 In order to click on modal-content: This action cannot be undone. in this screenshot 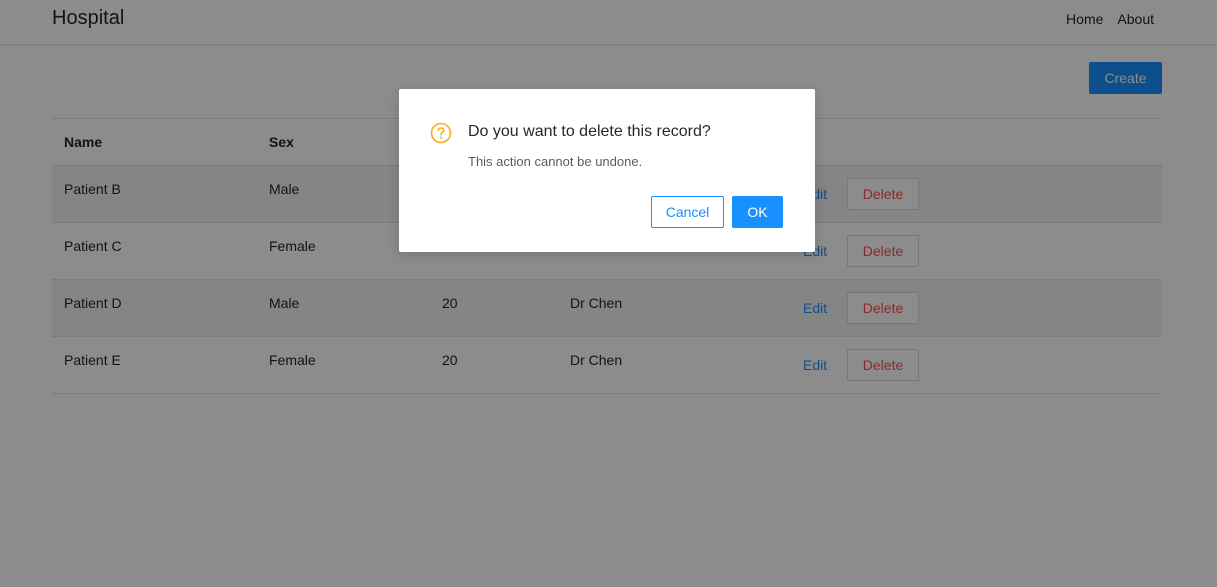, I will do `click(555, 161)`.